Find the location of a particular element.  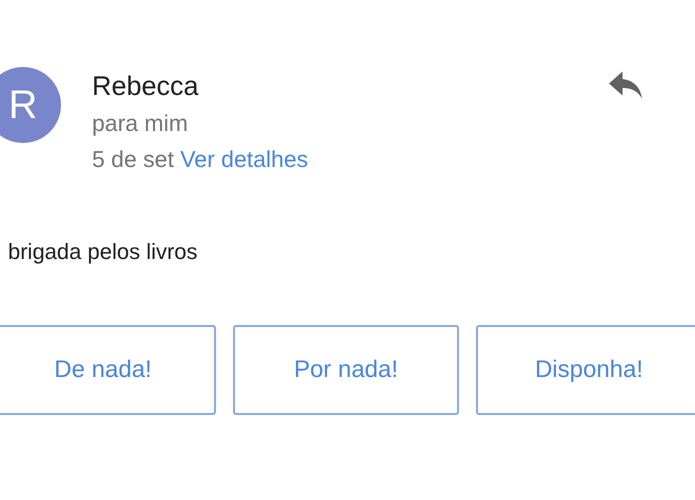

date-label: 5 de set is located at coordinates (133, 159).